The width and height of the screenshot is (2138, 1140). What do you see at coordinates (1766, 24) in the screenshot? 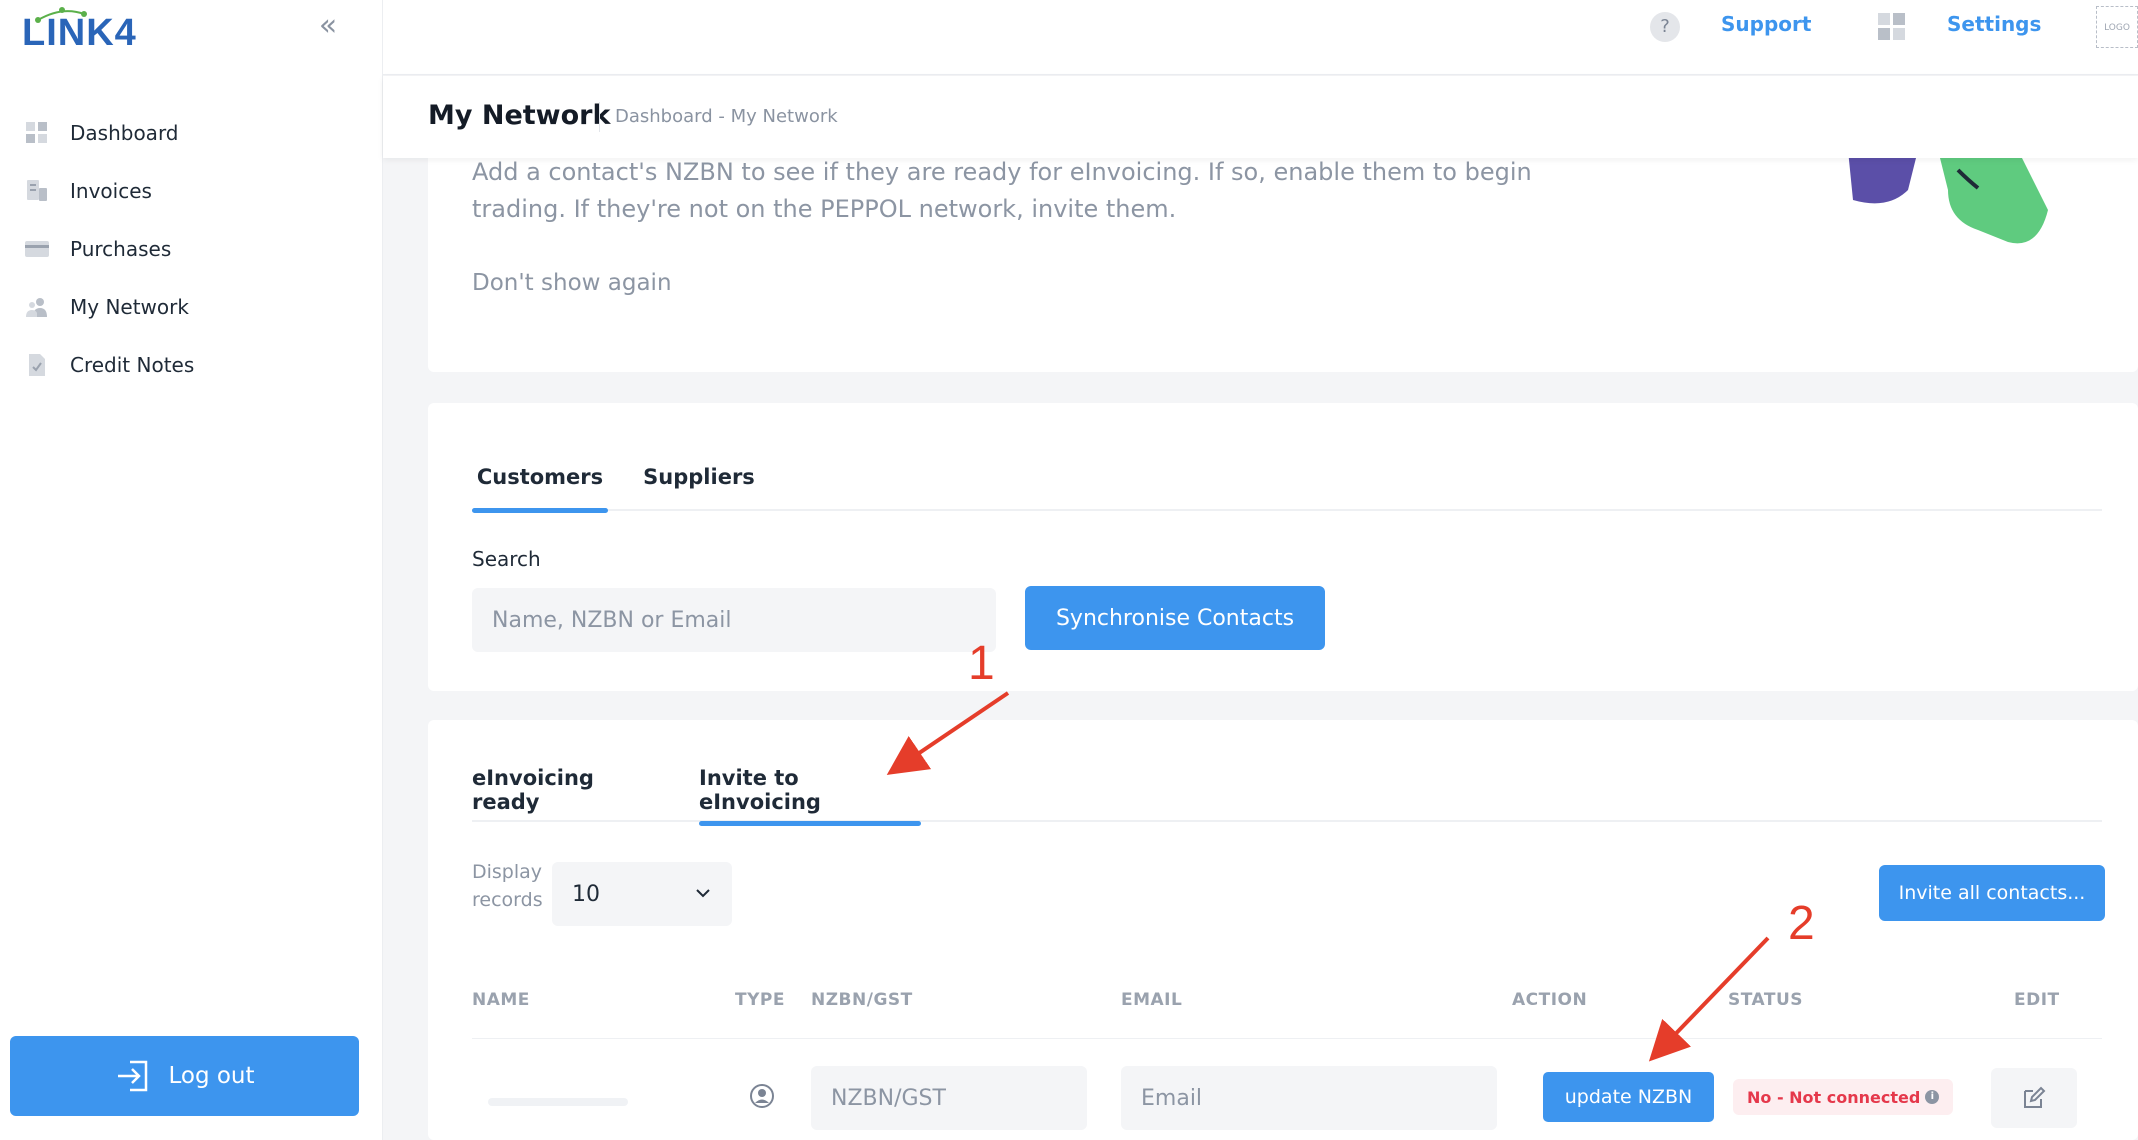
I see `support-link: Support` at bounding box center [1766, 24].